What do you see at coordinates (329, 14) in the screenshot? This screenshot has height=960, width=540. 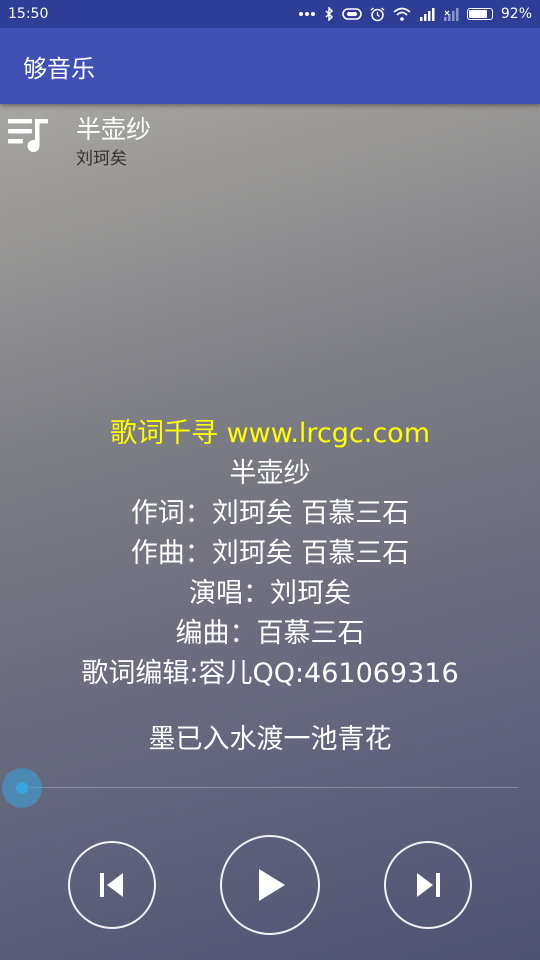 I see `bluetooth-icon` at bounding box center [329, 14].